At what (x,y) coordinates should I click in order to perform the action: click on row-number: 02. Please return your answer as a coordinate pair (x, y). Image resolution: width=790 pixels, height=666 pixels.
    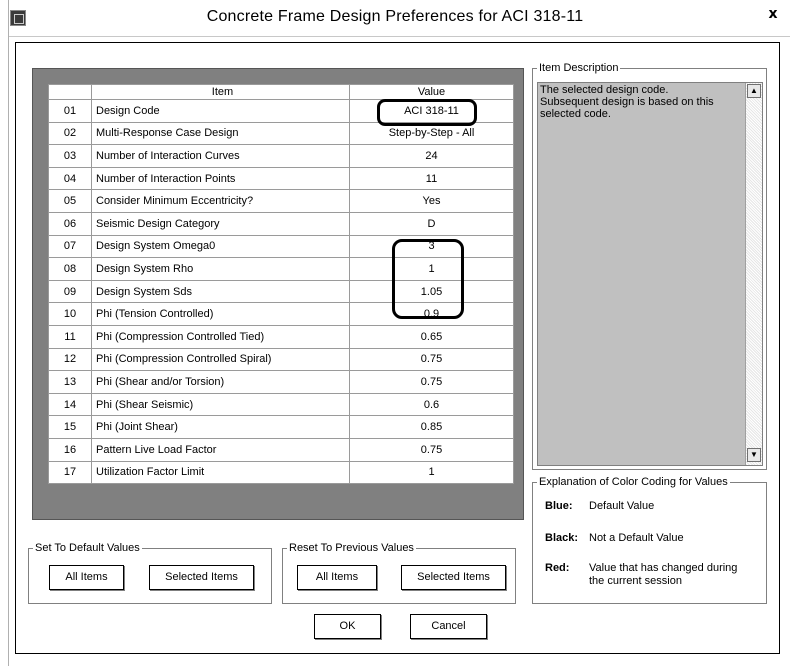
    Looking at the image, I should click on (70, 133).